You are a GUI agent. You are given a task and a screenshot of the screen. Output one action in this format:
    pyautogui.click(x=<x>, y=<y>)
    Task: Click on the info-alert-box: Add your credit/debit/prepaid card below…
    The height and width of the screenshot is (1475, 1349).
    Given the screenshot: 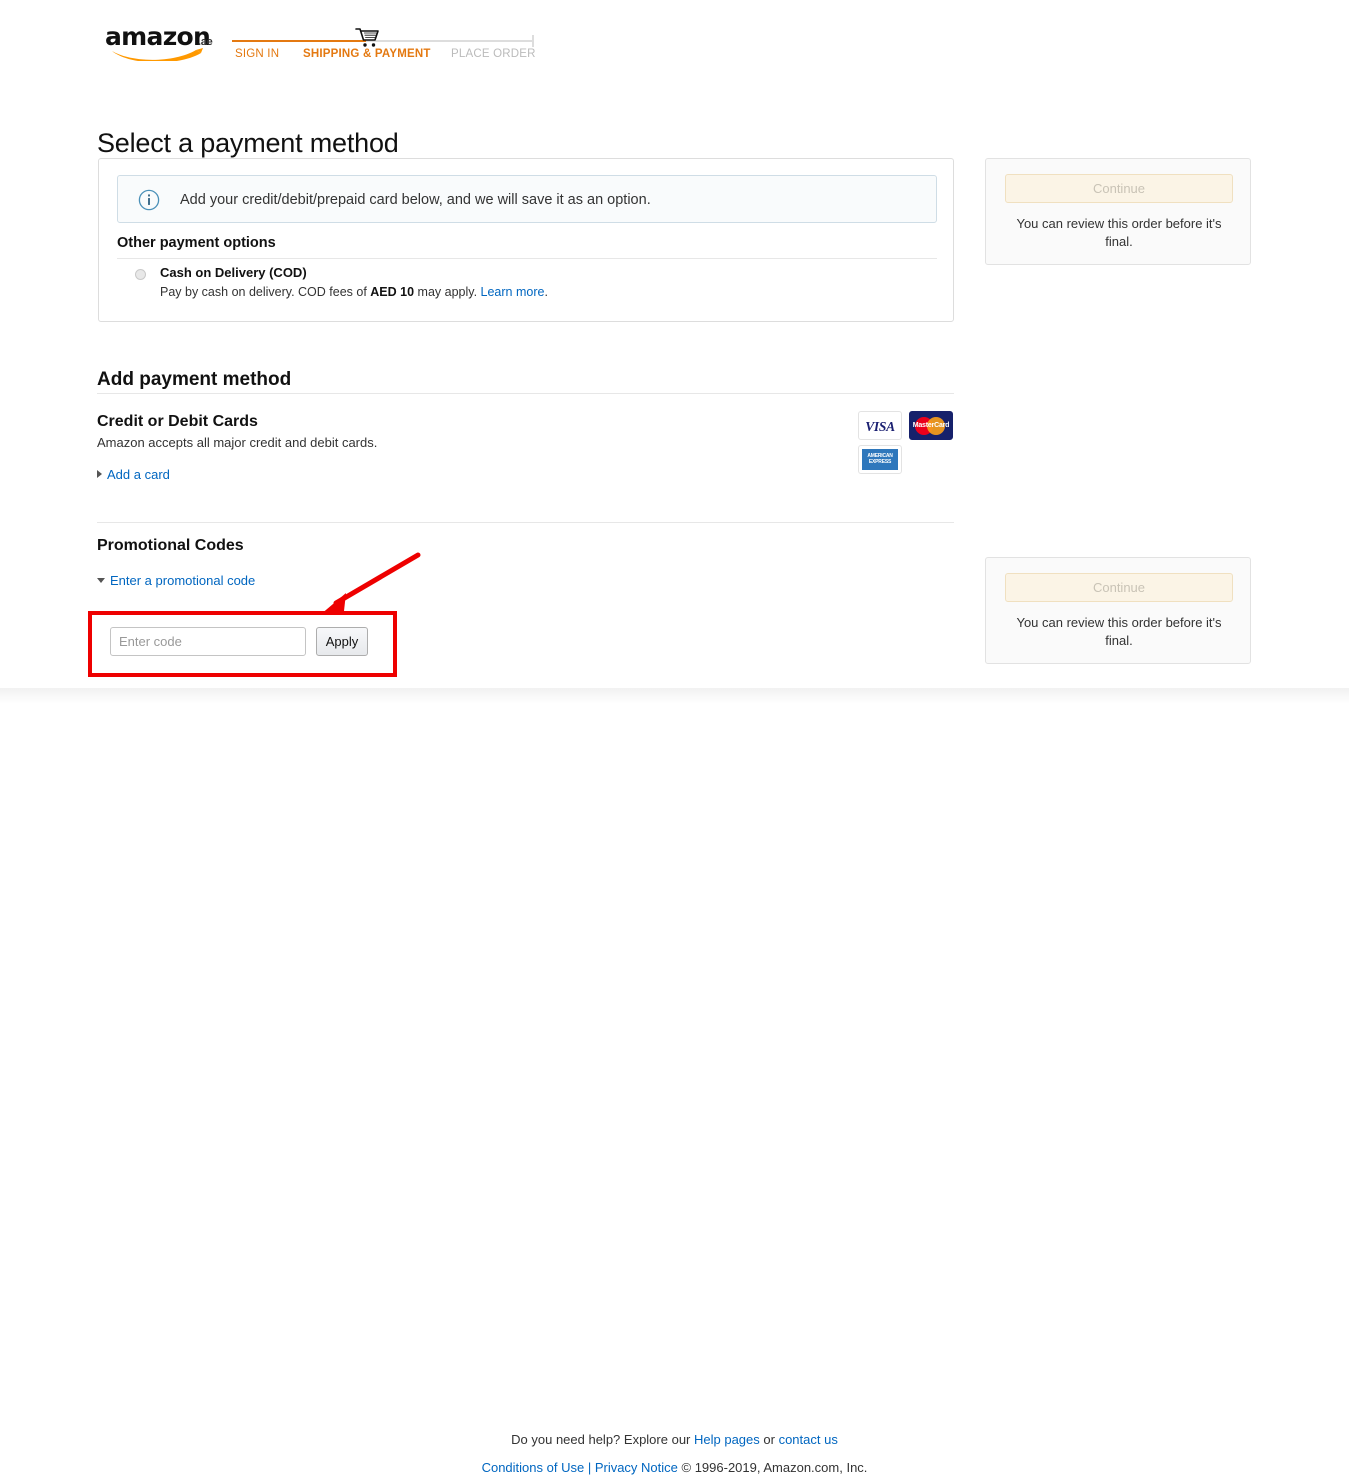 What is the action you would take?
    pyautogui.click(x=527, y=199)
    